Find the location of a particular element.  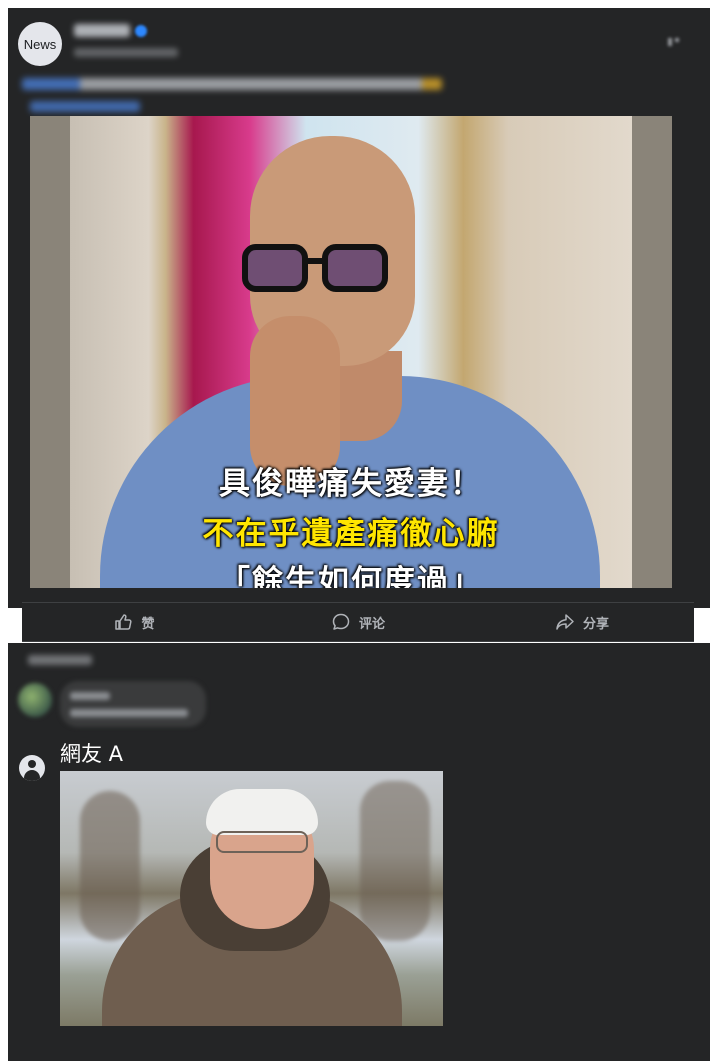

comment-image is located at coordinates (251, 898).